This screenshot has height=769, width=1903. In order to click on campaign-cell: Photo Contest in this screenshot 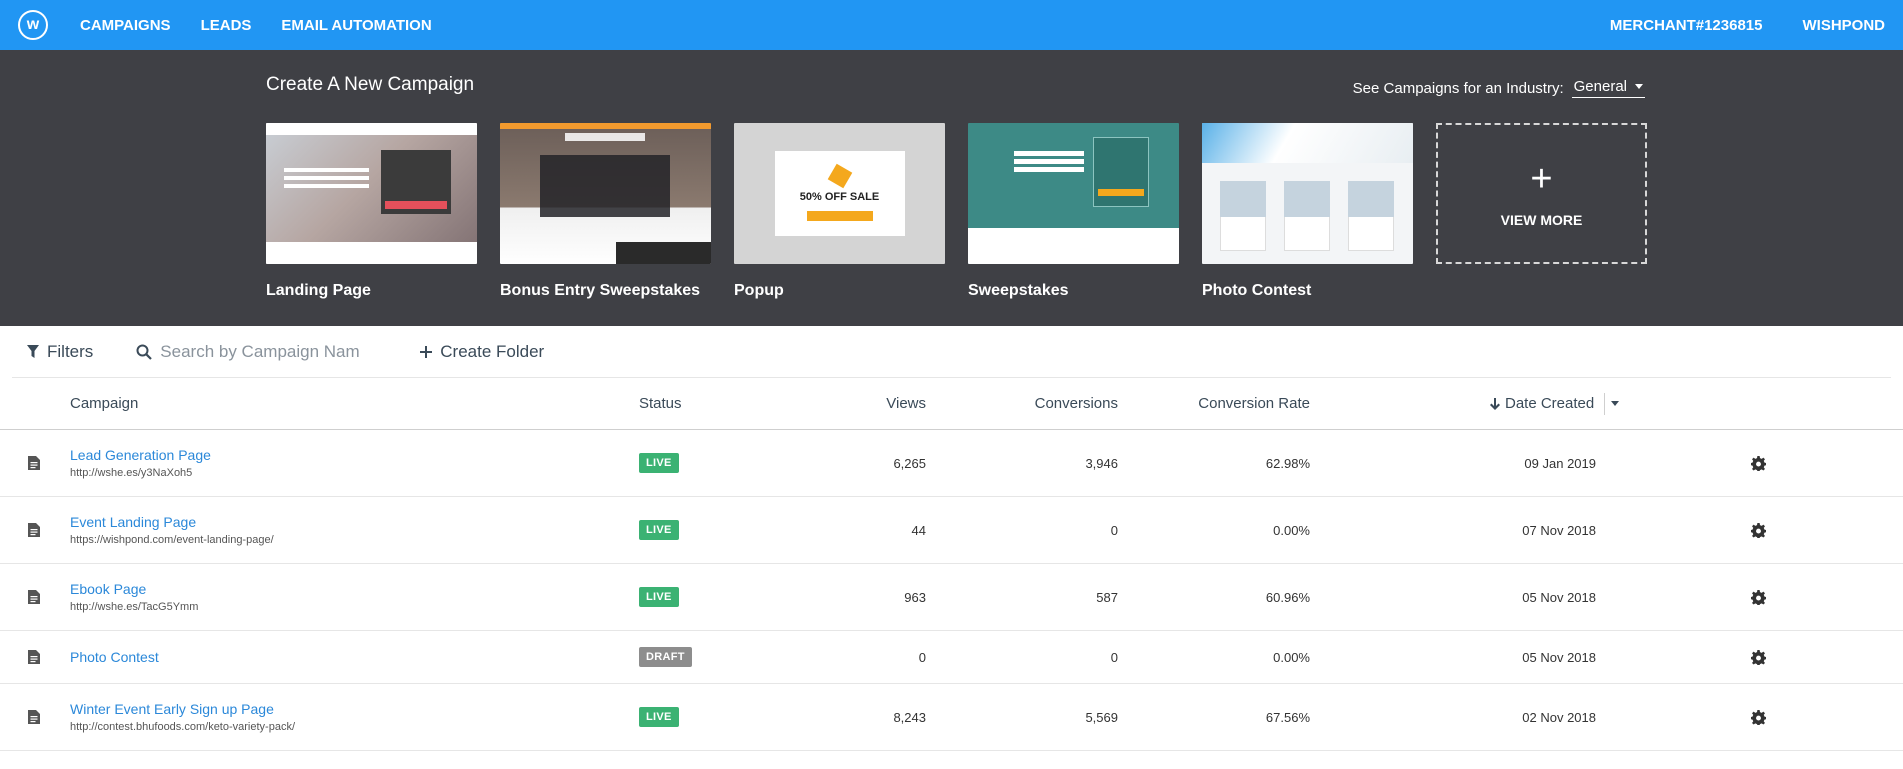, I will do `click(114, 657)`.